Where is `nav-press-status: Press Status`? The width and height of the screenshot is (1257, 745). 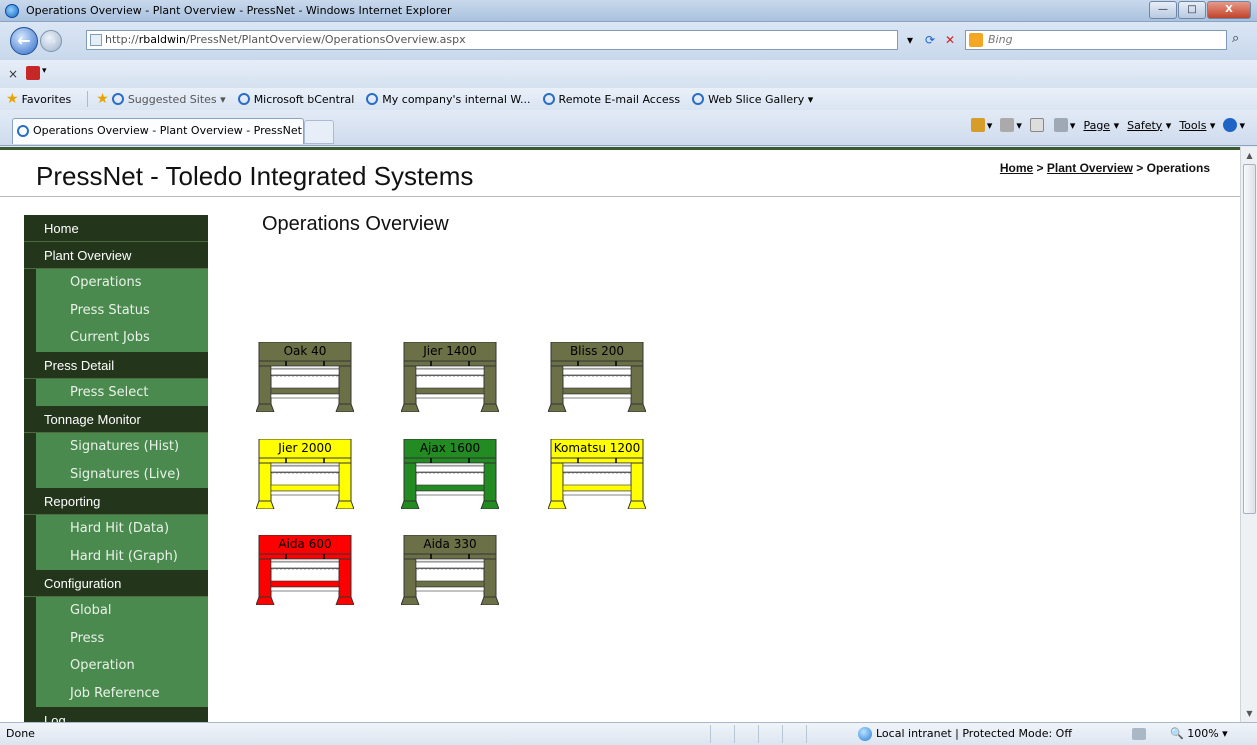
nav-press-status: Press Status is located at coordinates (116, 310).